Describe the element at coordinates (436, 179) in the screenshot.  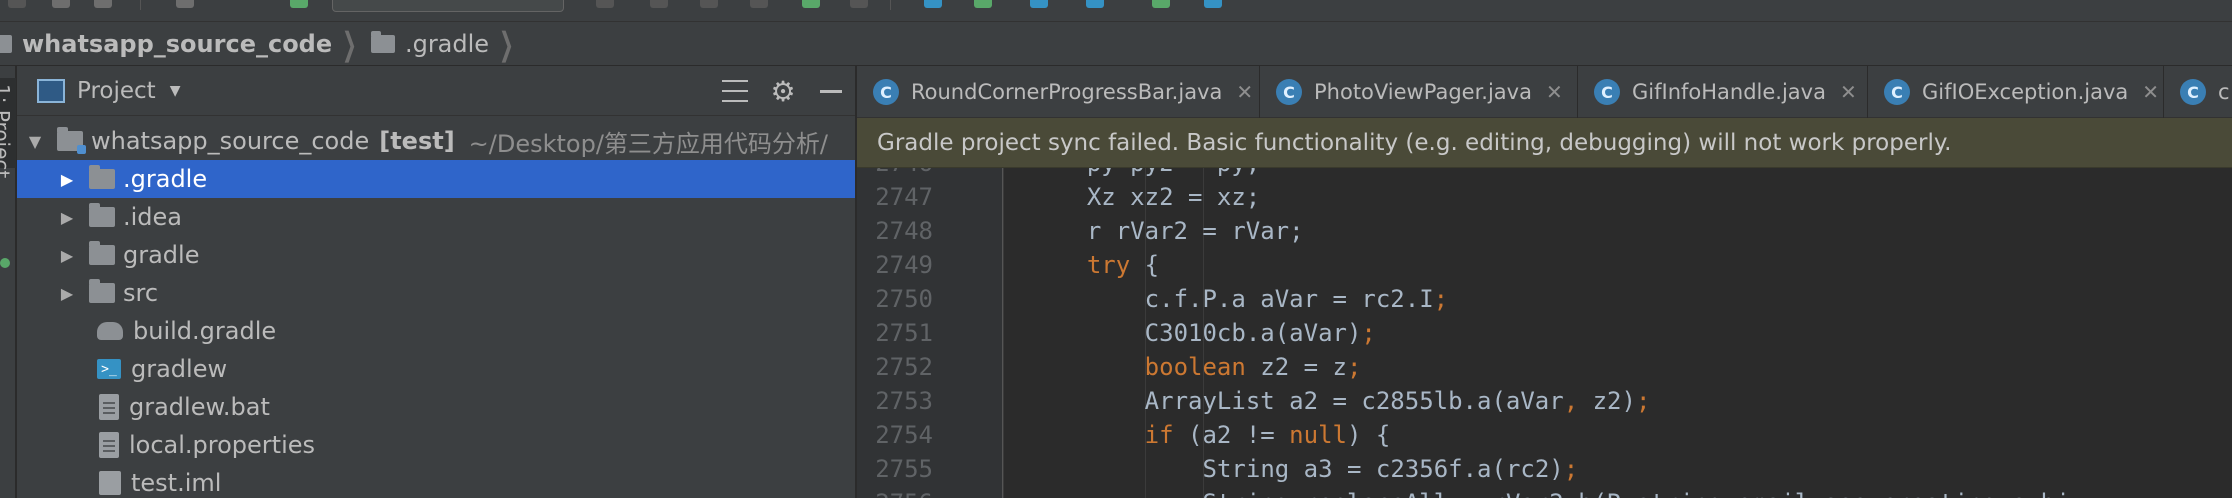
I see `tree-item-dot-gradle: ▶ .gradle` at that location.